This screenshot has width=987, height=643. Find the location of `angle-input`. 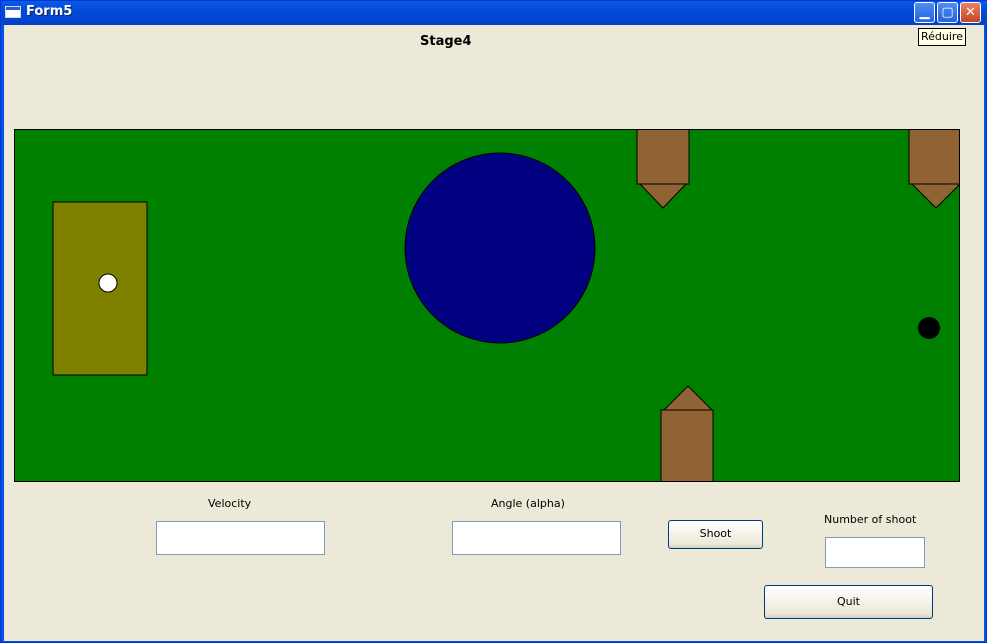

angle-input is located at coordinates (536, 538).